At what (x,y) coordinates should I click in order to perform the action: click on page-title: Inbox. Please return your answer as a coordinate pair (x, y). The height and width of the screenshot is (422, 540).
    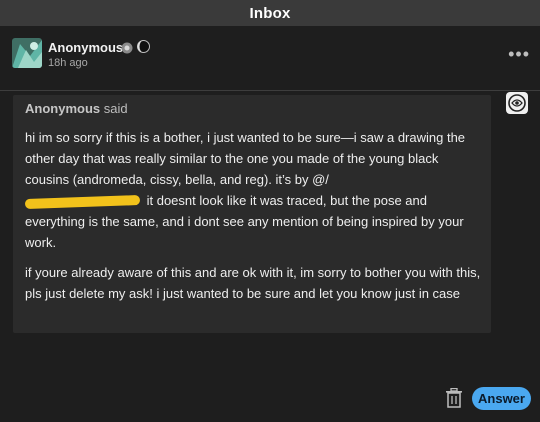
    Looking at the image, I should click on (270, 13).